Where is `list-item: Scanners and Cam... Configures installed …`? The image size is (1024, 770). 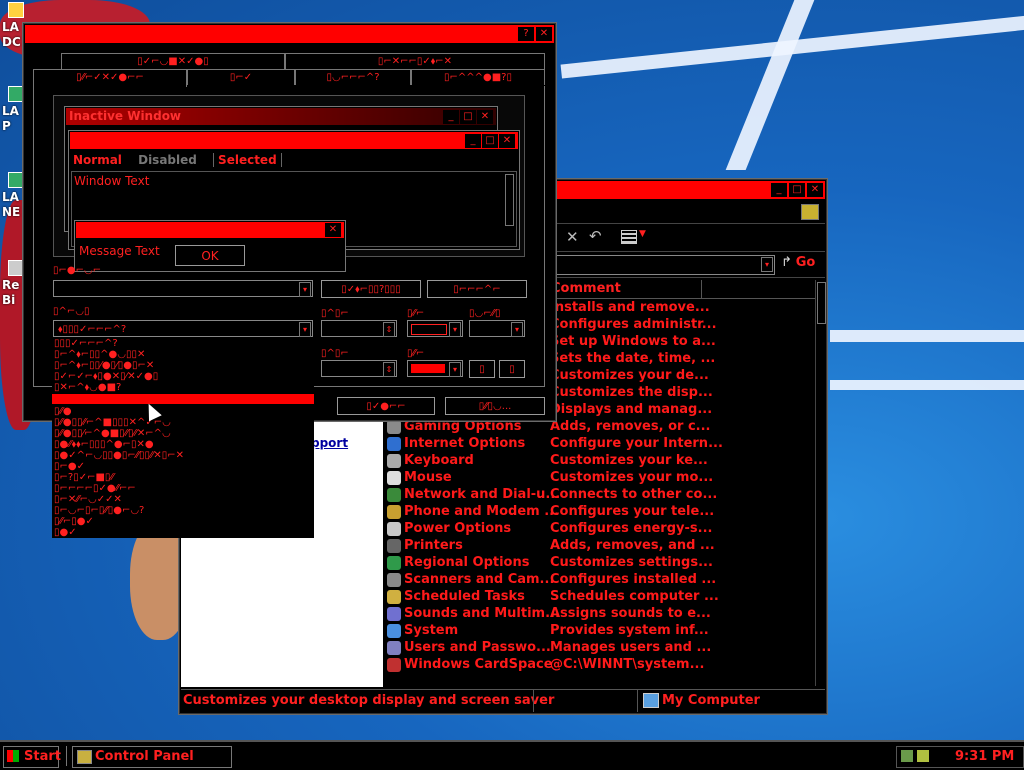 list-item: Scanners and Cam... Configures installed … is located at coordinates (600, 580).